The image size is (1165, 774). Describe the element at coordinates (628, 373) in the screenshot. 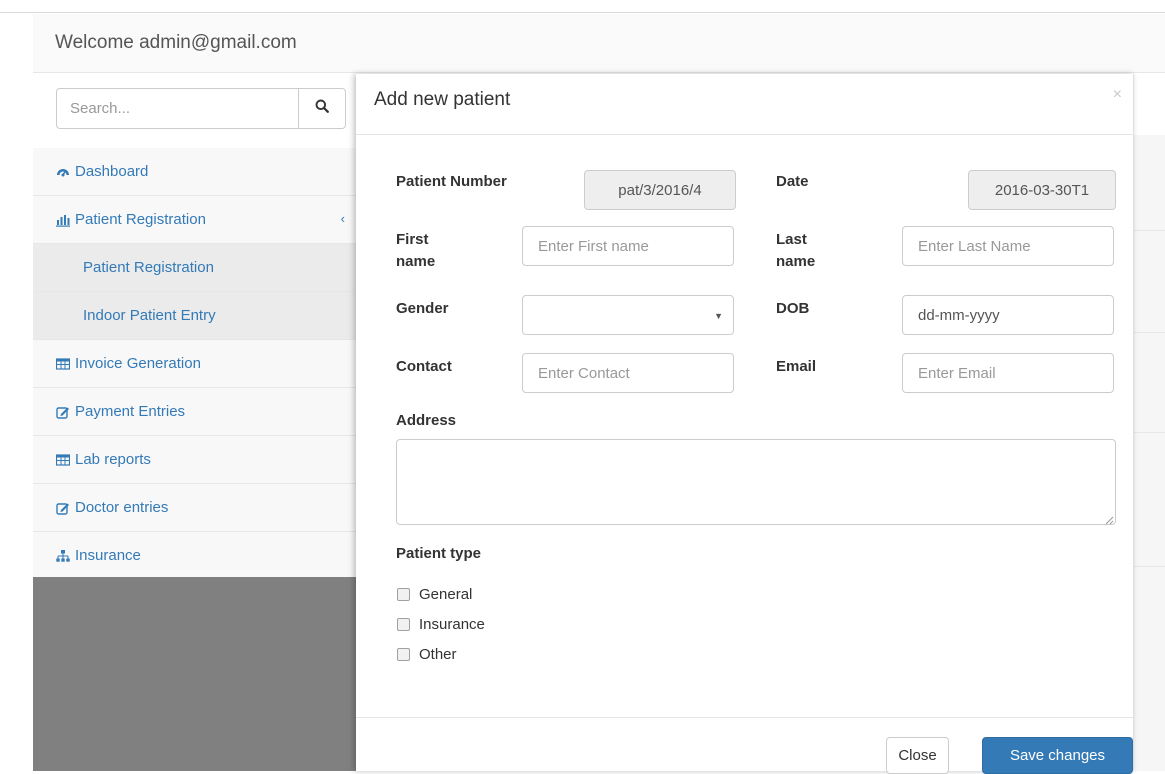

I see `contact-input` at that location.